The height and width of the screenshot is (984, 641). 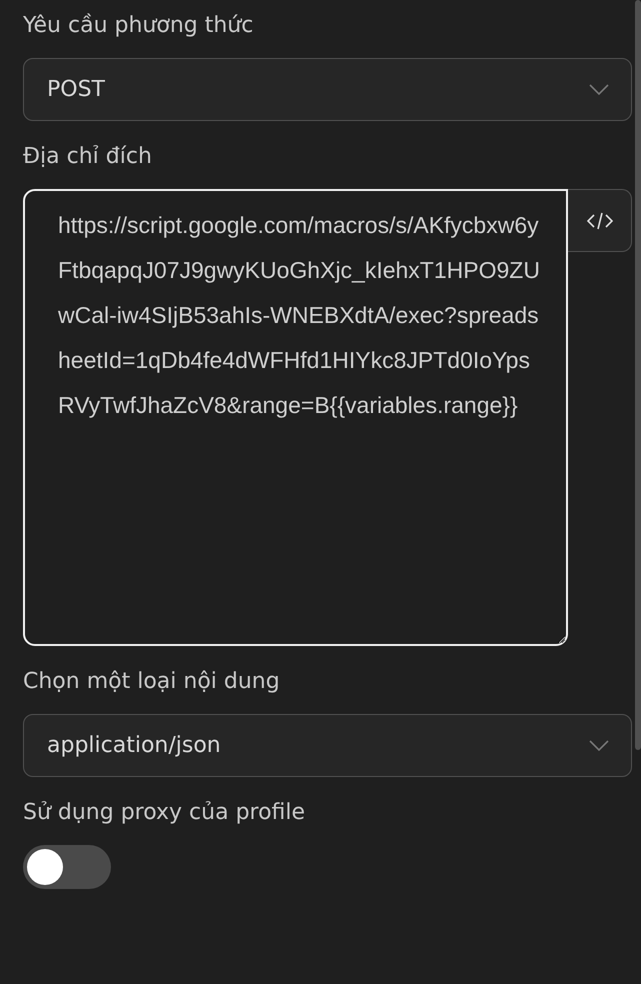 I want to click on field-label: Địa chỉ đích, so click(x=88, y=157).